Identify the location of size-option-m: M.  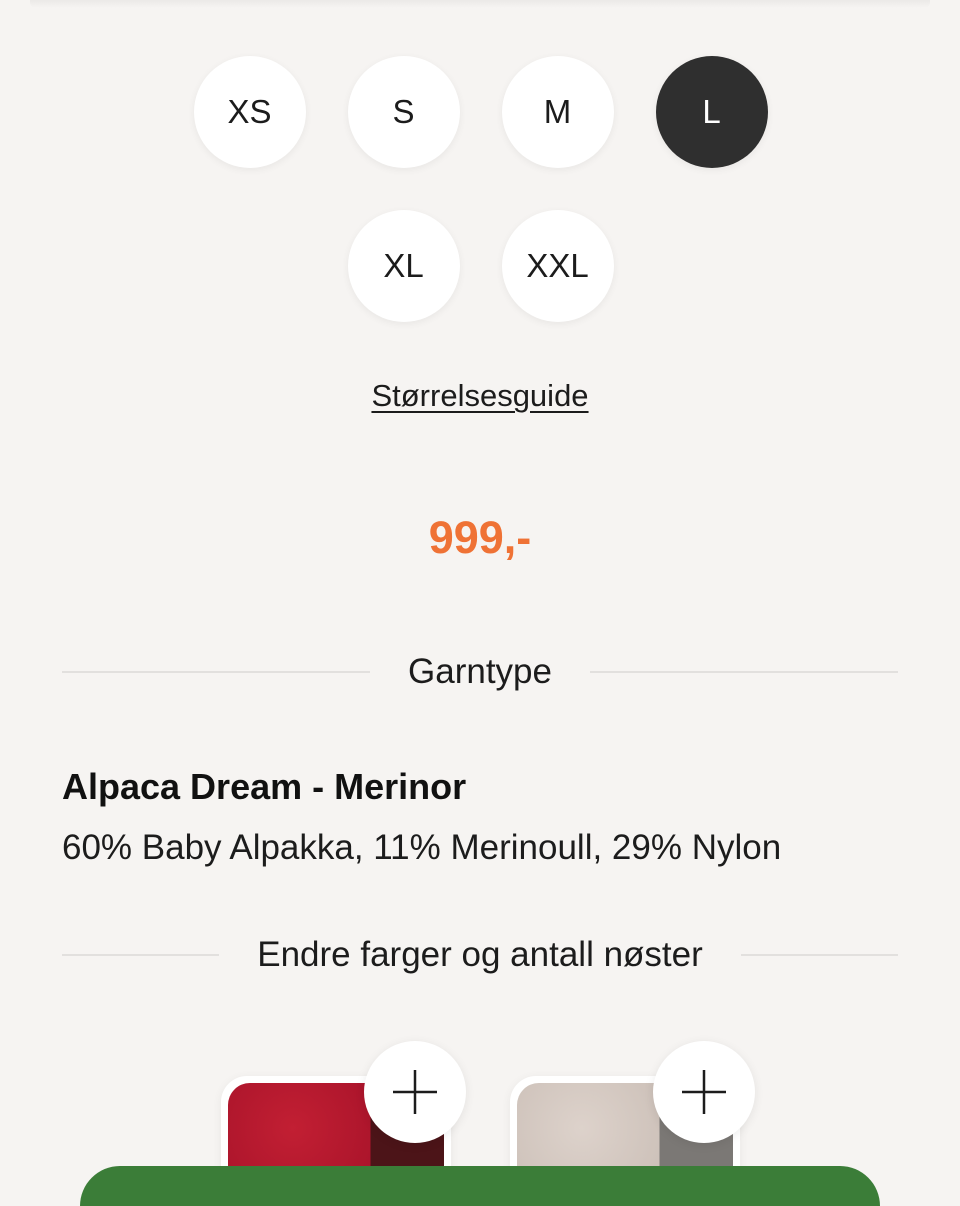
(557, 112).